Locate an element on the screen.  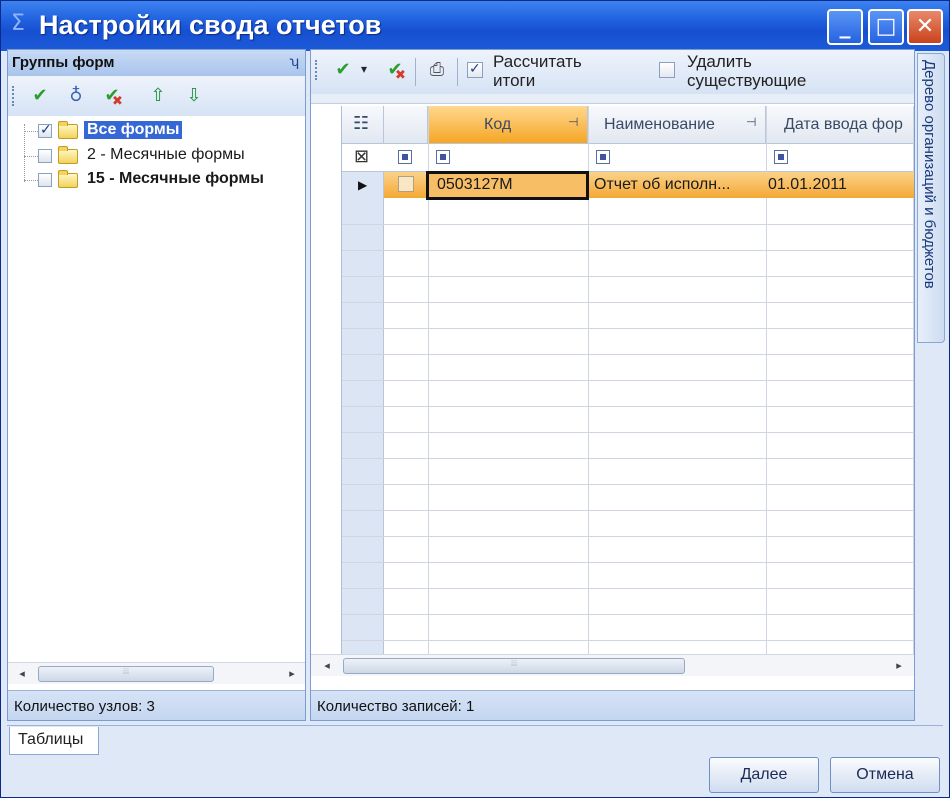
tree-item-label: 15 - Месячные формы is located at coordinates (175, 179).